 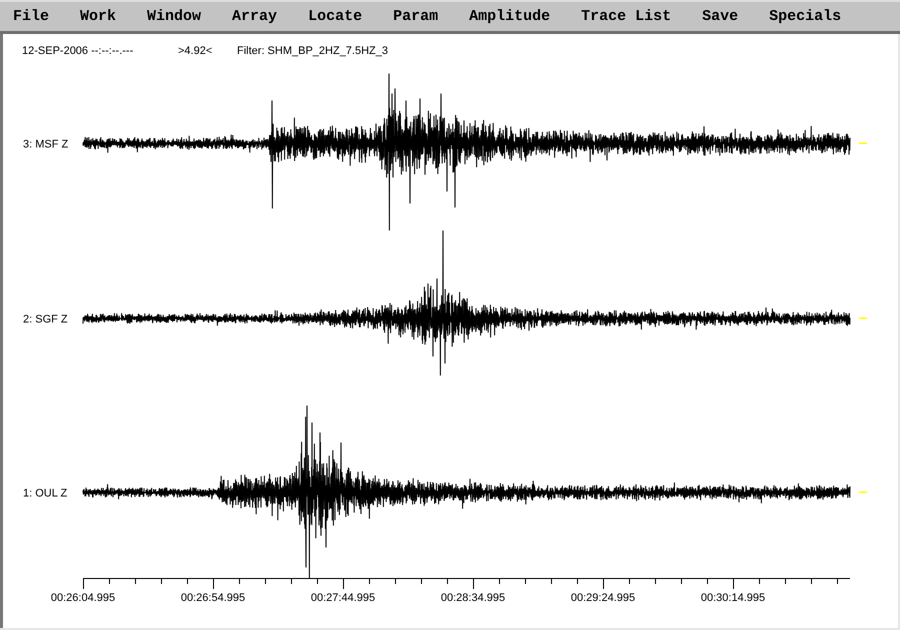 What do you see at coordinates (174, 16) in the screenshot?
I see `menu-item: Window` at bounding box center [174, 16].